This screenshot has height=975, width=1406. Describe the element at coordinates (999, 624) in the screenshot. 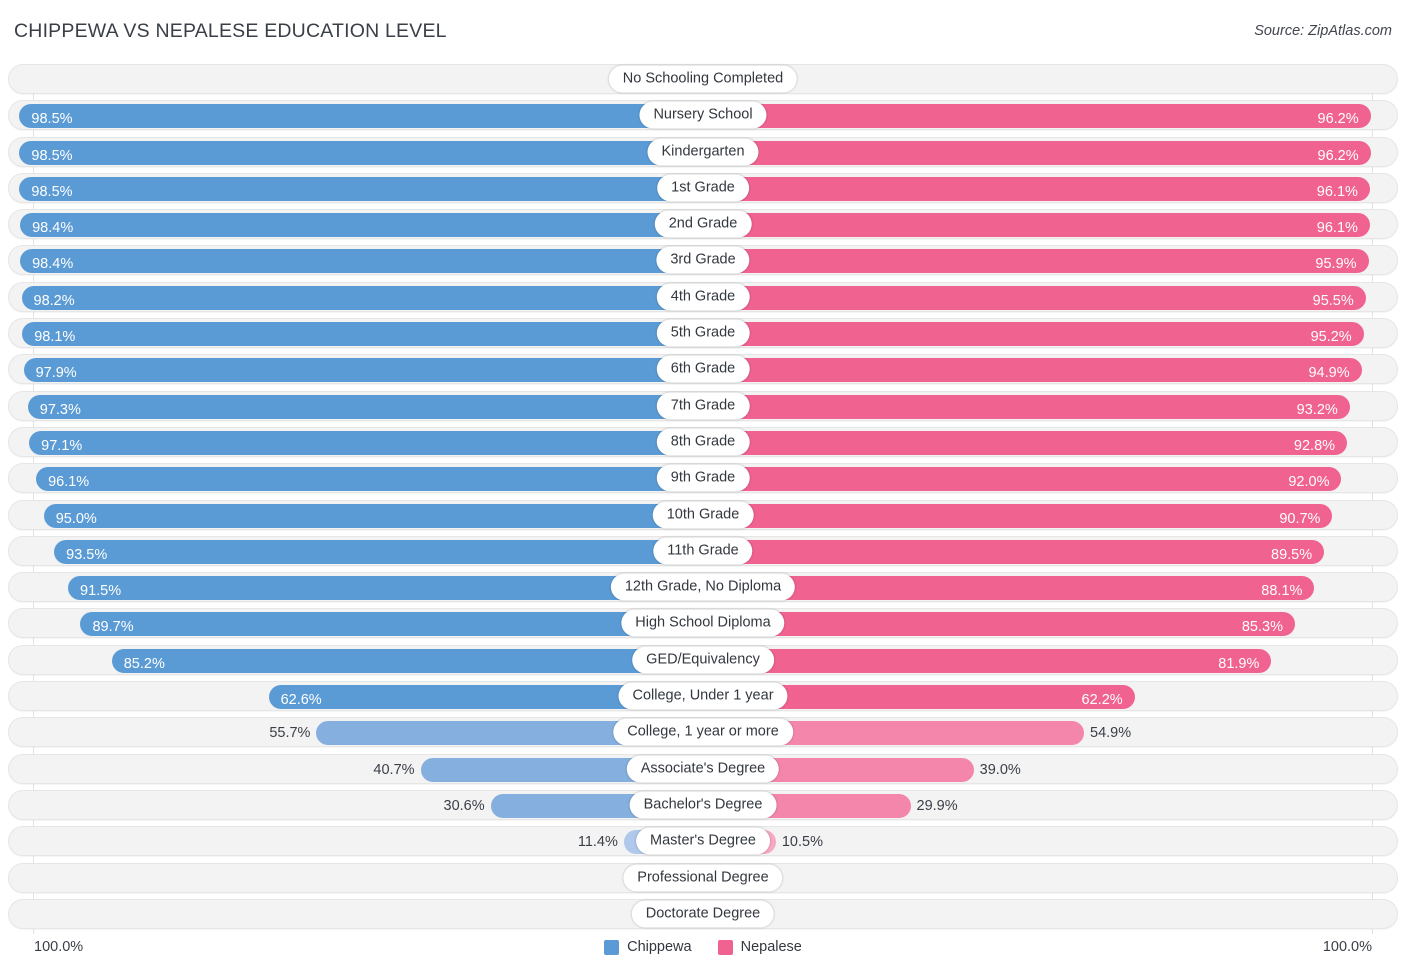

I see `bar-nepalese: 85.3%` at that location.